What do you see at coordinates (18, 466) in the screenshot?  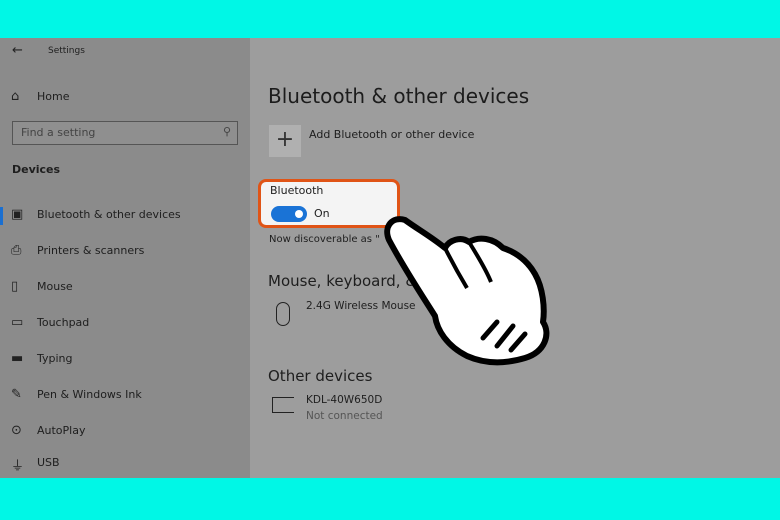 I see `usb-icon: ⏚` at bounding box center [18, 466].